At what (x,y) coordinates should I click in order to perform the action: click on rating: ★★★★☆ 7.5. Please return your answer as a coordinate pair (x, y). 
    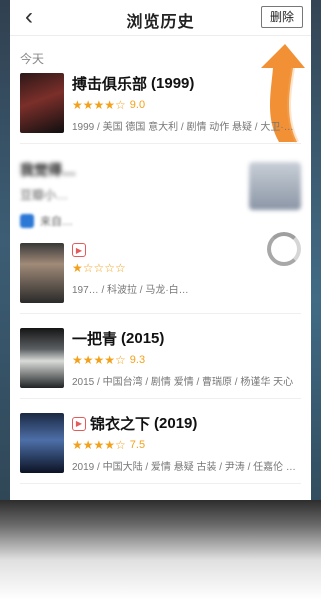
    Looking at the image, I should click on (186, 445).